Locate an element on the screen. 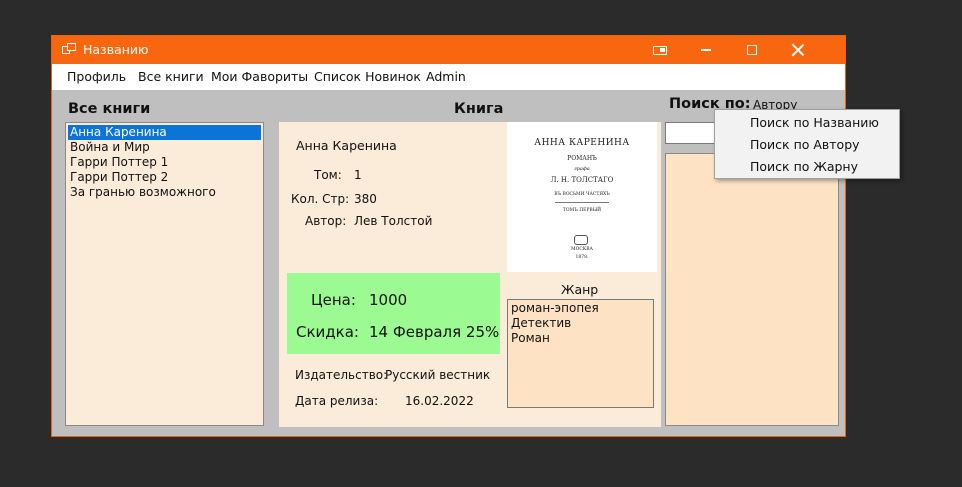 The width and height of the screenshot is (962, 487). close-button is located at coordinates (798, 50).